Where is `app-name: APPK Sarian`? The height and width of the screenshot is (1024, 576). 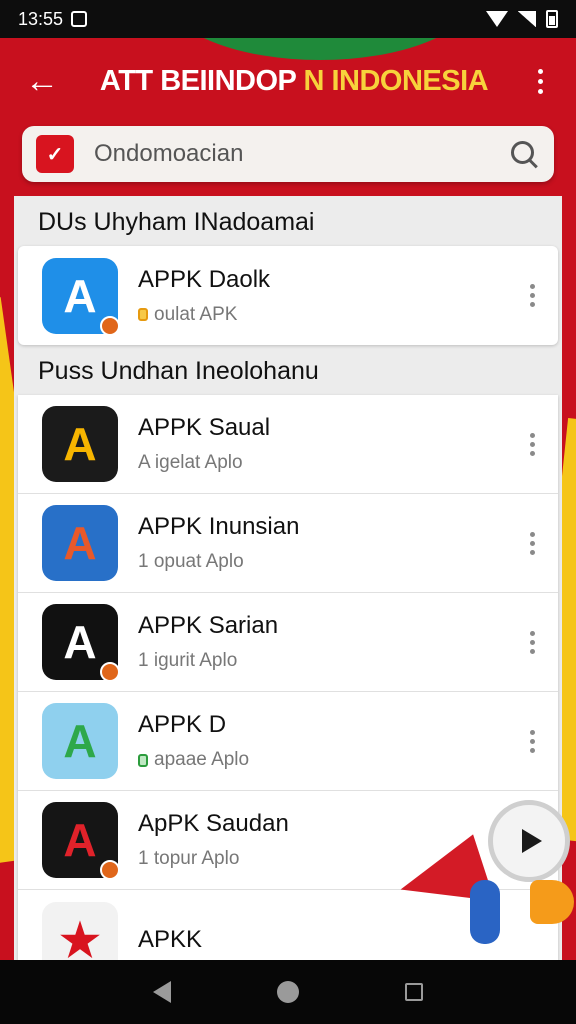
app-name: APPK Sarian is located at coordinates (208, 625).